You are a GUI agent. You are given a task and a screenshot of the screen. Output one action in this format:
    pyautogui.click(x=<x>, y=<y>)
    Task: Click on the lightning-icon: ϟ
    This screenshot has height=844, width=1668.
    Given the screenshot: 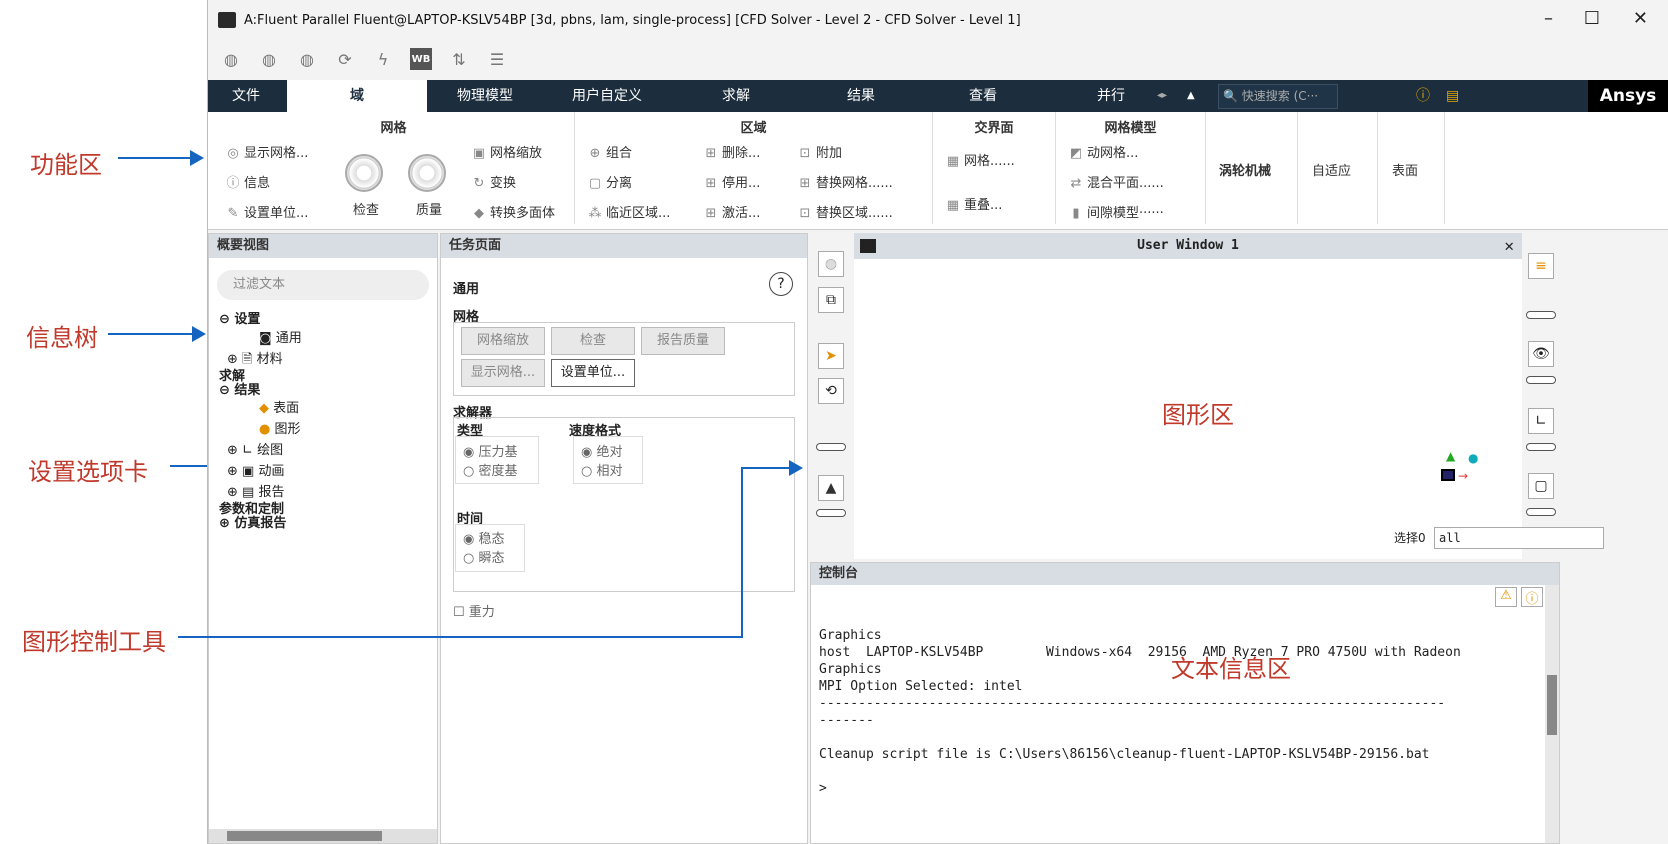 What is the action you would take?
    pyautogui.click(x=383, y=59)
    